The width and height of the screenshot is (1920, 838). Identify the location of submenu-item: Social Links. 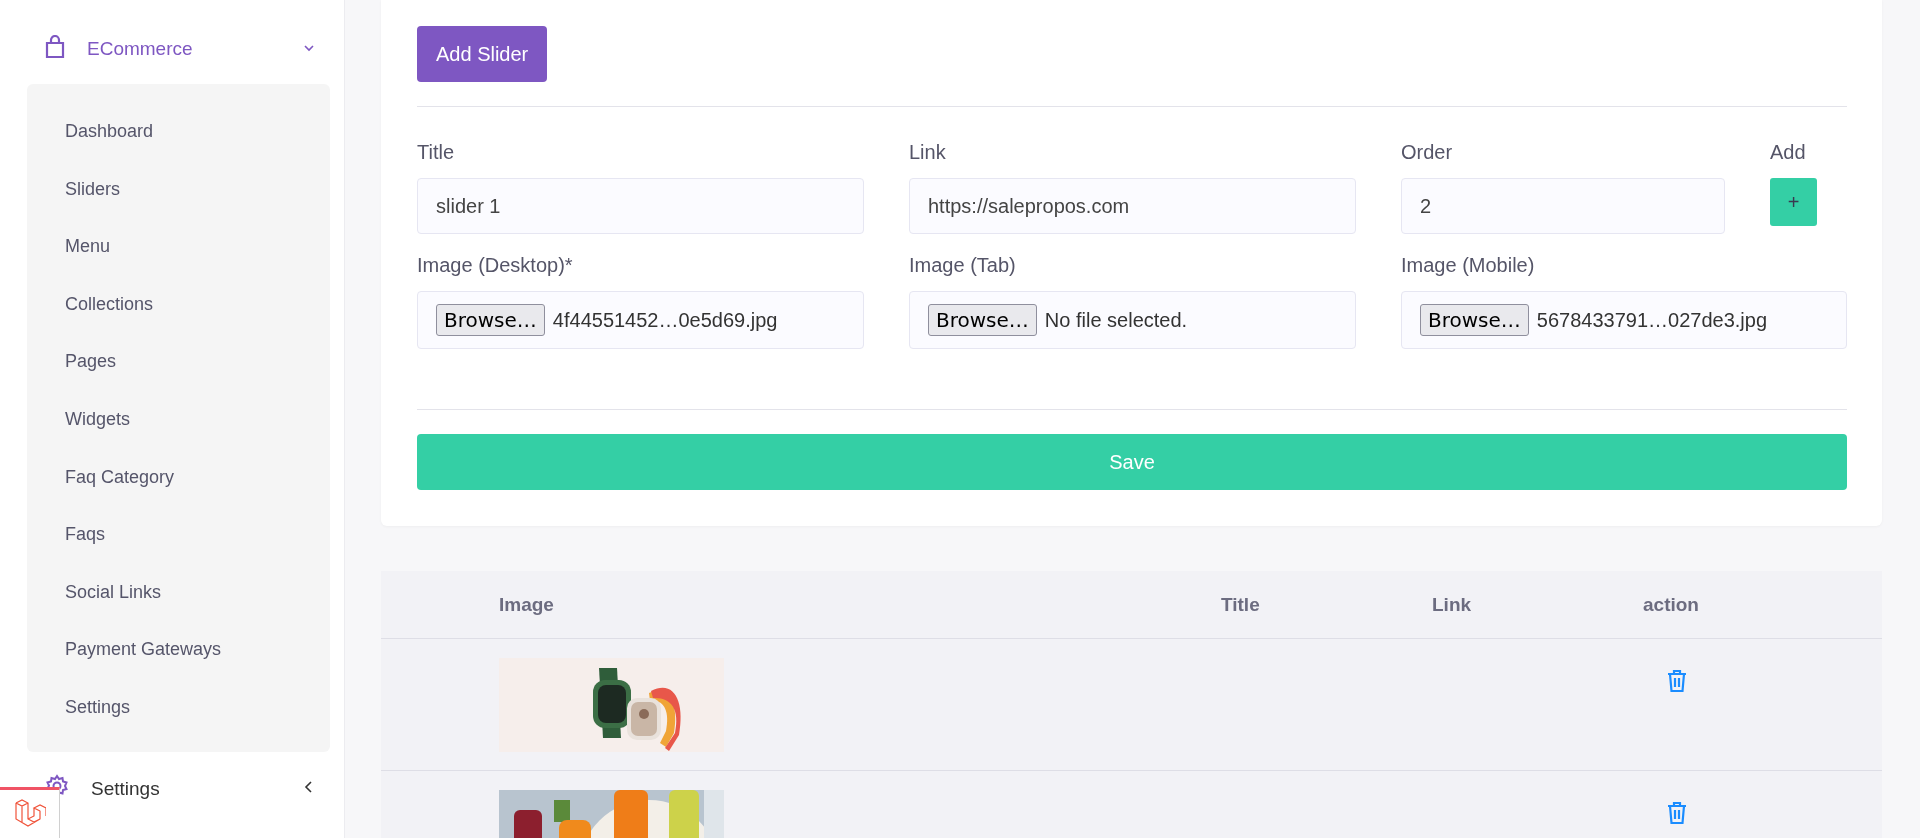
(113, 597).